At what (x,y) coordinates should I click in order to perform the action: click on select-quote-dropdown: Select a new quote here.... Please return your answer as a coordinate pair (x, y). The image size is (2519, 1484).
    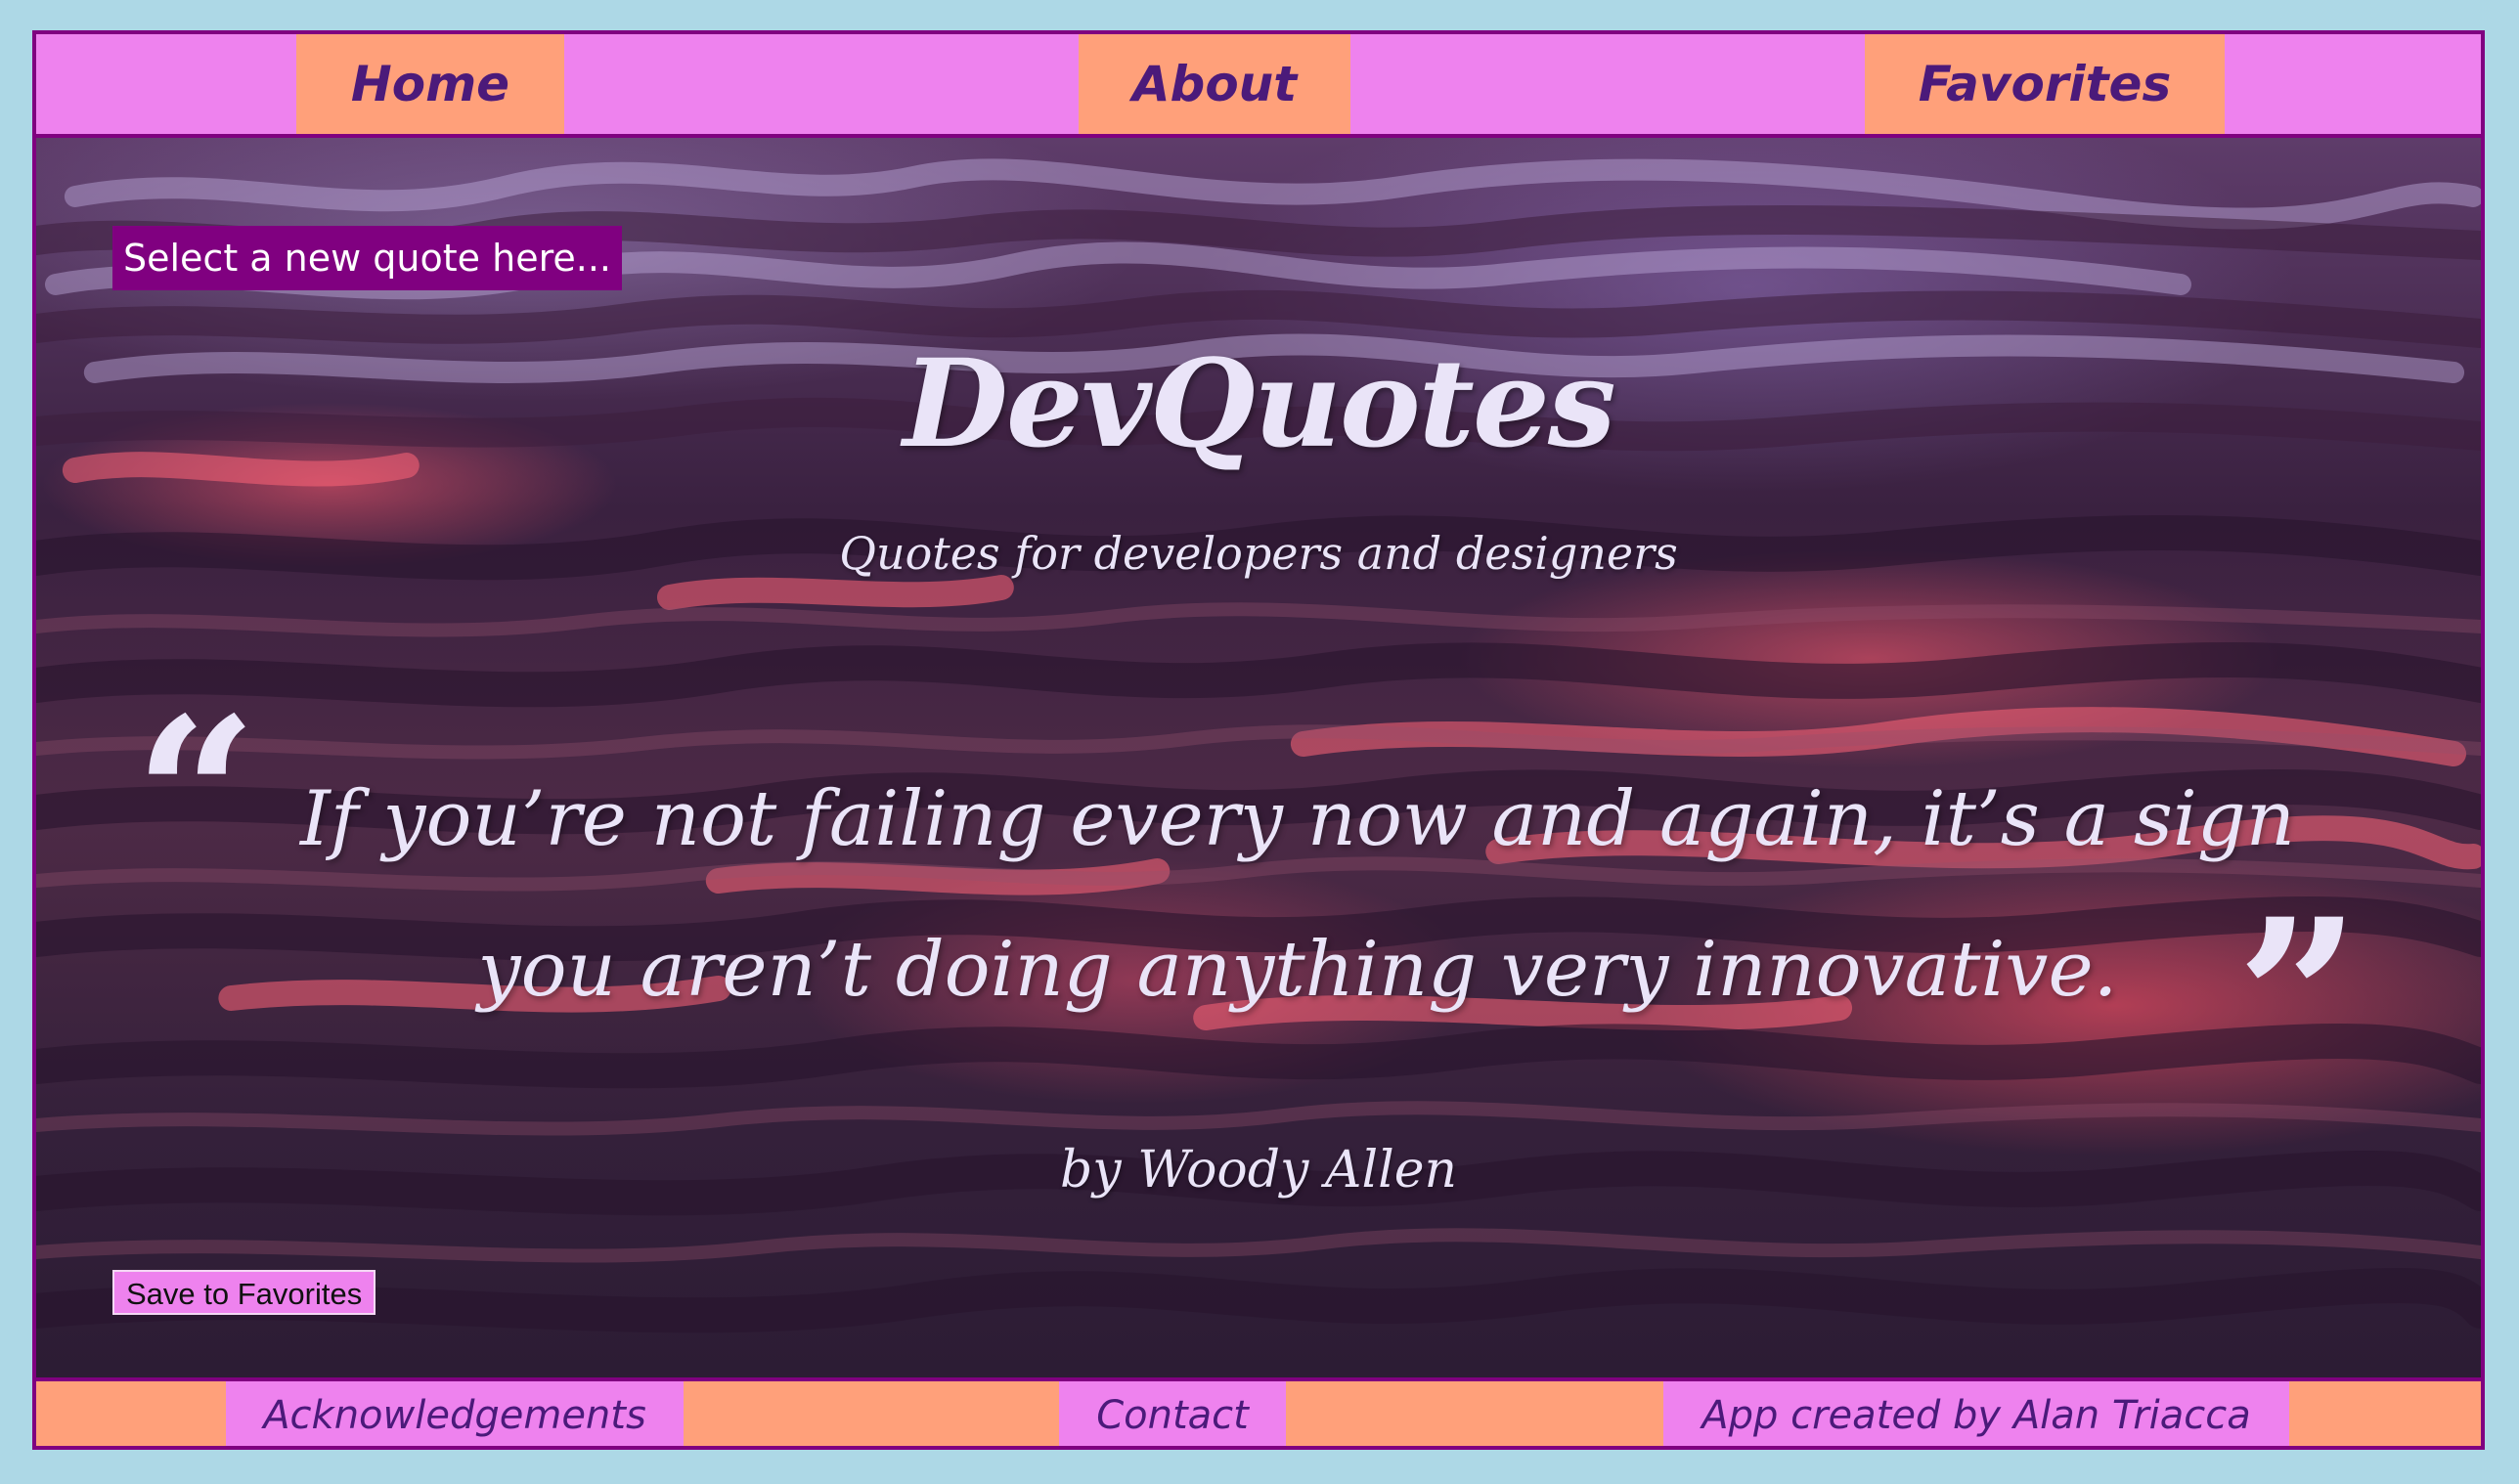
    Looking at the image, I should click on (367, 258).